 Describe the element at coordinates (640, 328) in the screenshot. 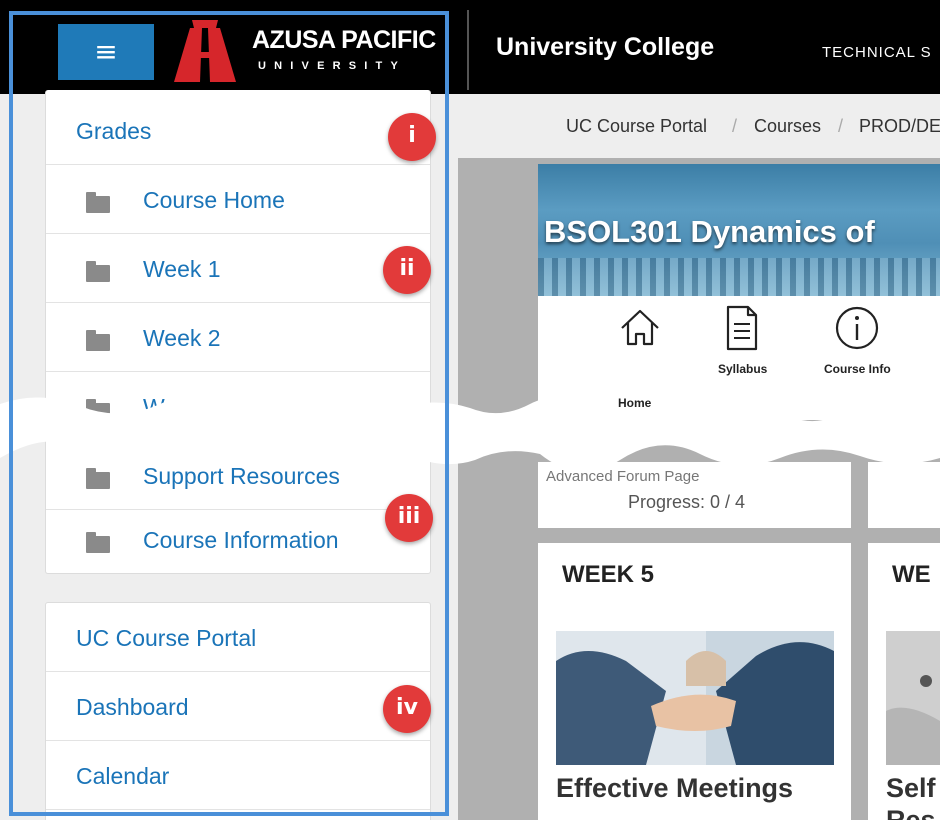

I see `home-icon` at that location.